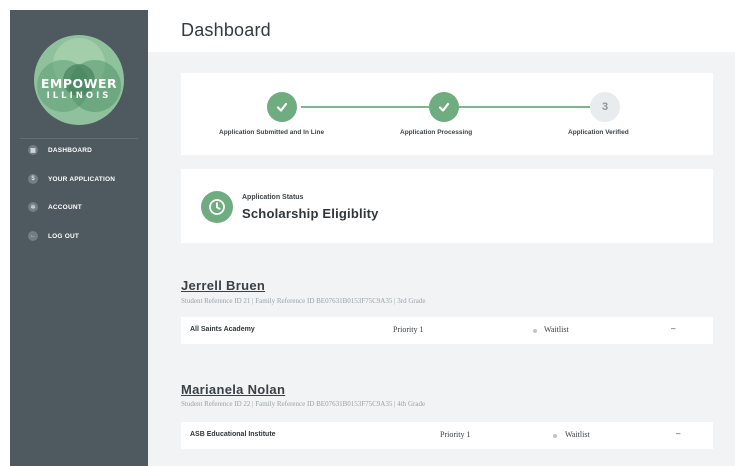 This screenshot has height=466, width=735. I want to click on sidebar-item-account: ✲ ACCOUNT, so click(51, 207).